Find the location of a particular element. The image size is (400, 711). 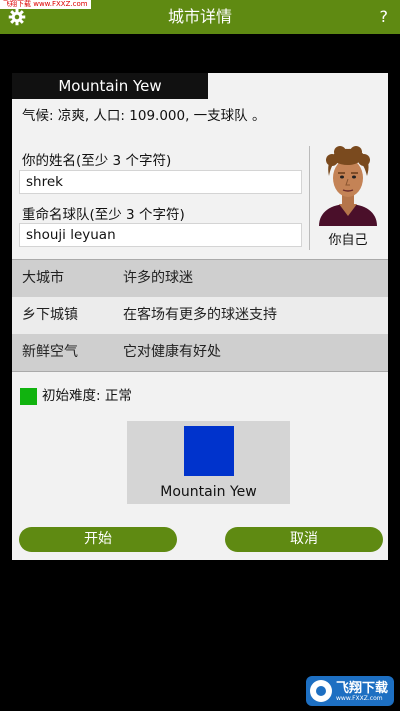

avatar-caption: 你自己 is located at coordinates (348, 240).